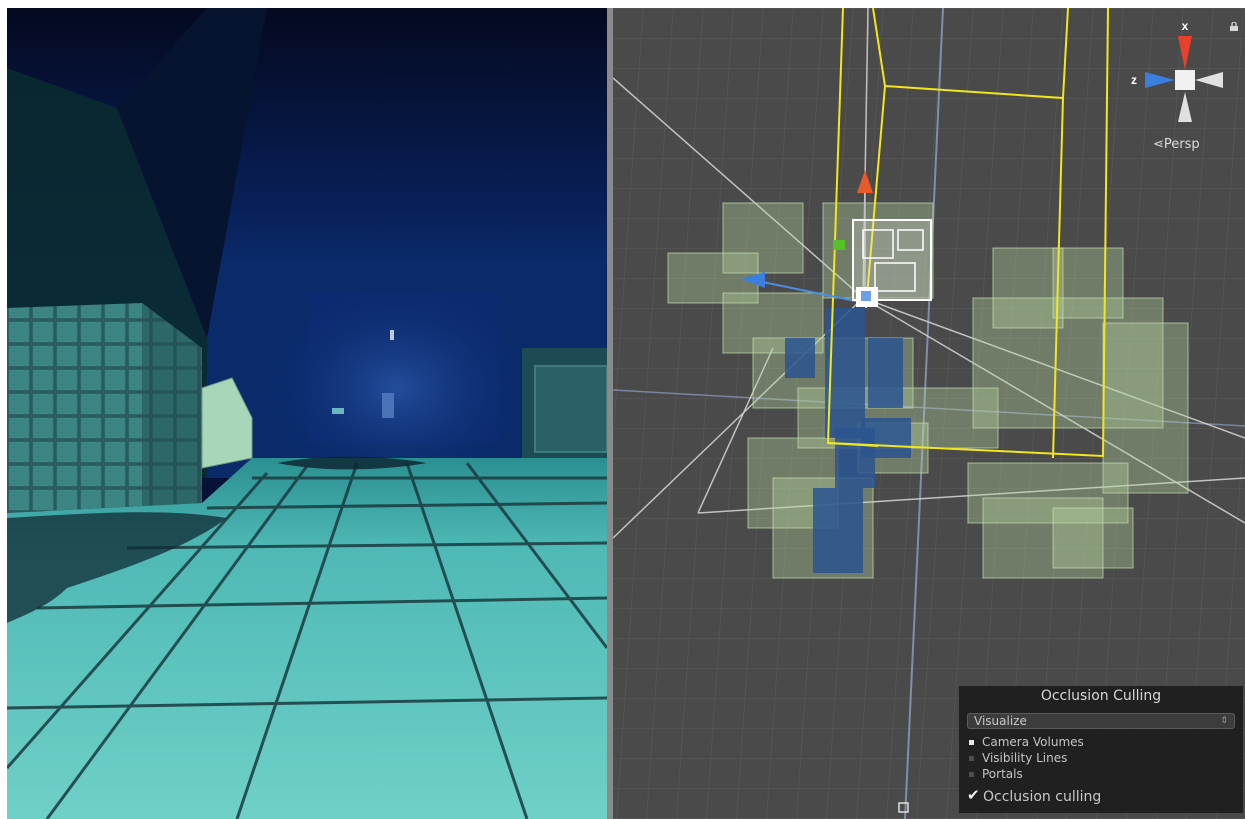 This screenshot has width=1245, height=819. I want to click on occlusion-culling-toggle: ✔ Occlusion culling, so click(1034, 796).